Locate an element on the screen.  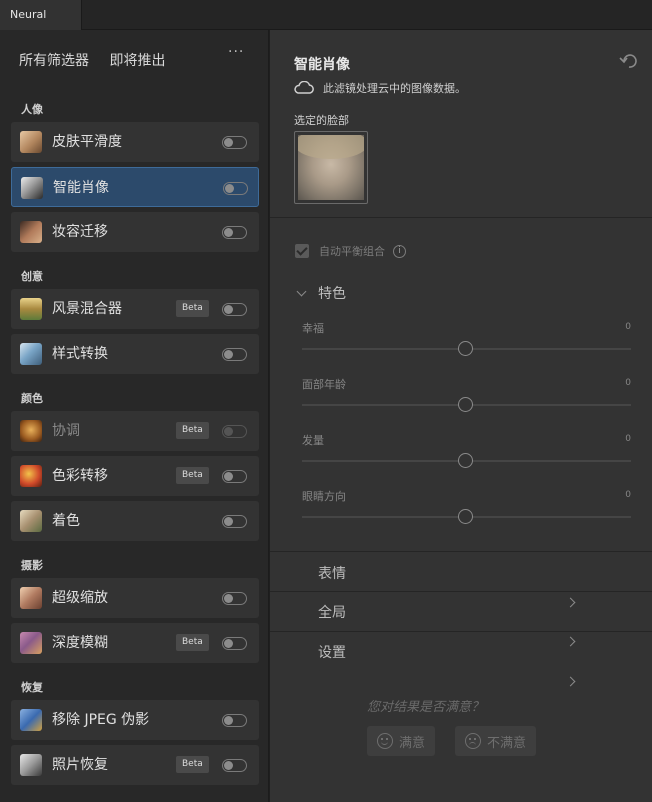
auto-balance-label: 自动平衡组合 is located at coordinates (352, 251).